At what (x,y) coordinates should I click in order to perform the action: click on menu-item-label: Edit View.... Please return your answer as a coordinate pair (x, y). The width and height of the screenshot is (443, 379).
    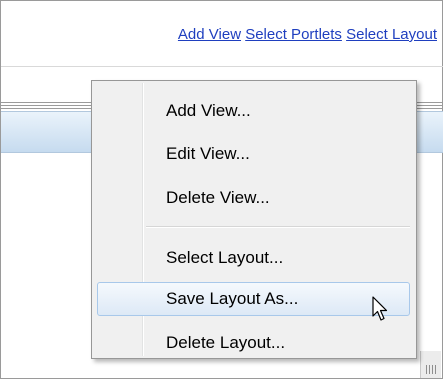
    Looking at the image, I should click on (208, 153).